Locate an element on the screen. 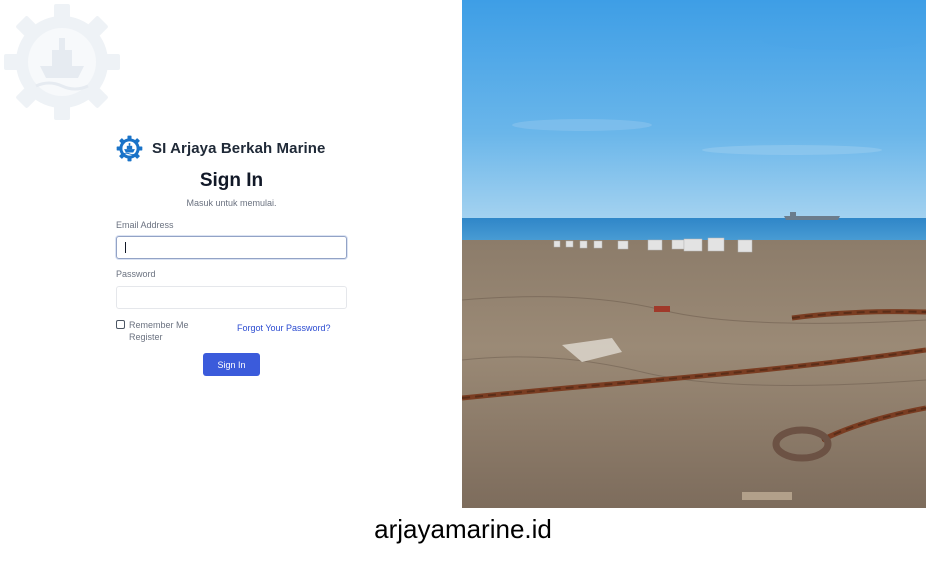 The image size is (926, 570). ship-gear-logo-icon is located at coordinates (129, 148).